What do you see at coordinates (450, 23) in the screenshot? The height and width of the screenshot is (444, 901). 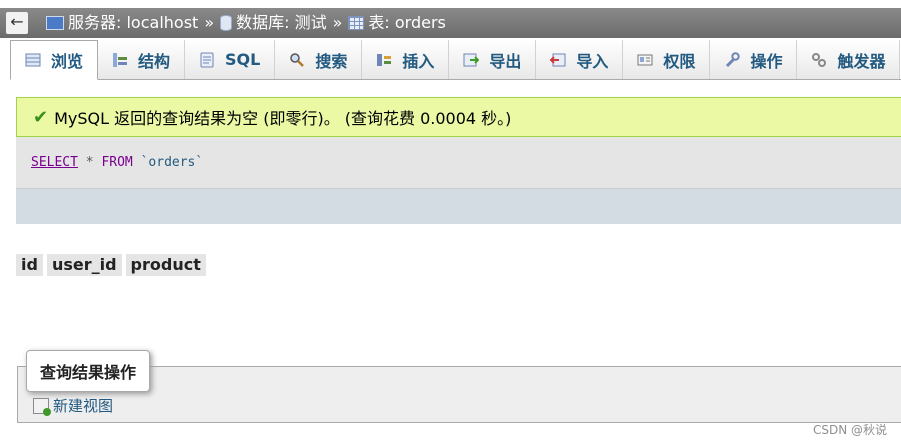 I see `breadcrumb-bar: ← 服务器: localhost » 数据库: 测试 » 表: orders` at bounding box center [450, 23].